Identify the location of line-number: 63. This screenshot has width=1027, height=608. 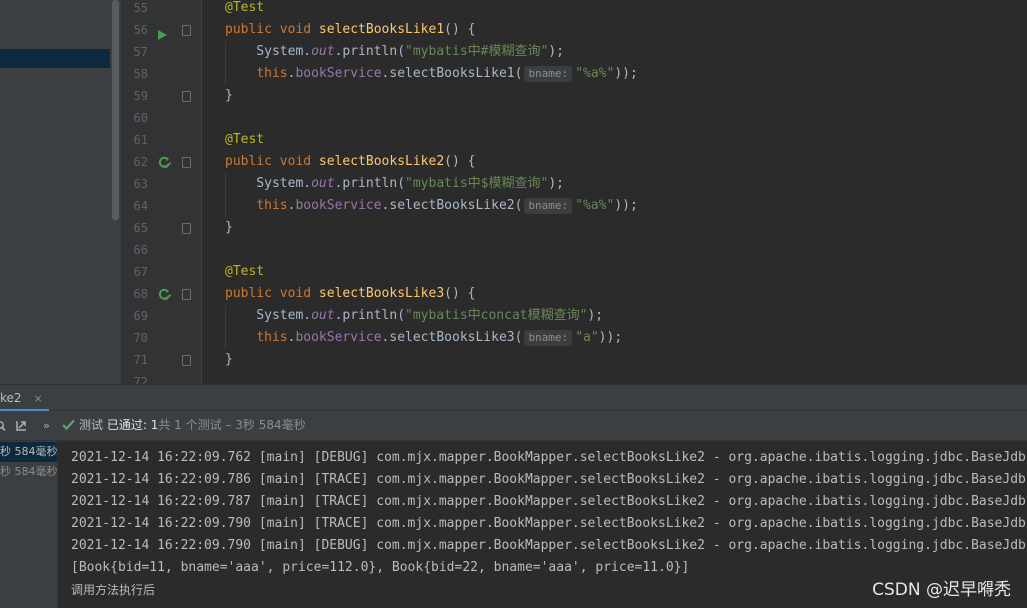
(140, 184).